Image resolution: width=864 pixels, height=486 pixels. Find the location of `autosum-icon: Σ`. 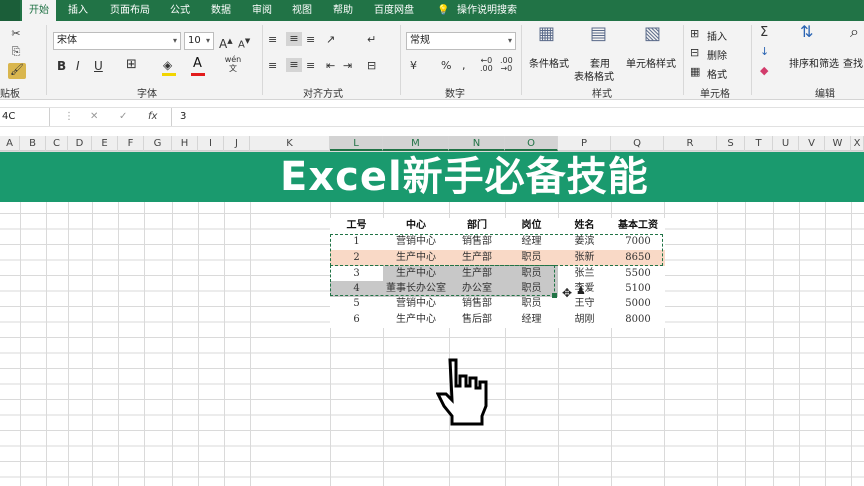

autosum-icon: Σ is located at coordinates (764, 33).